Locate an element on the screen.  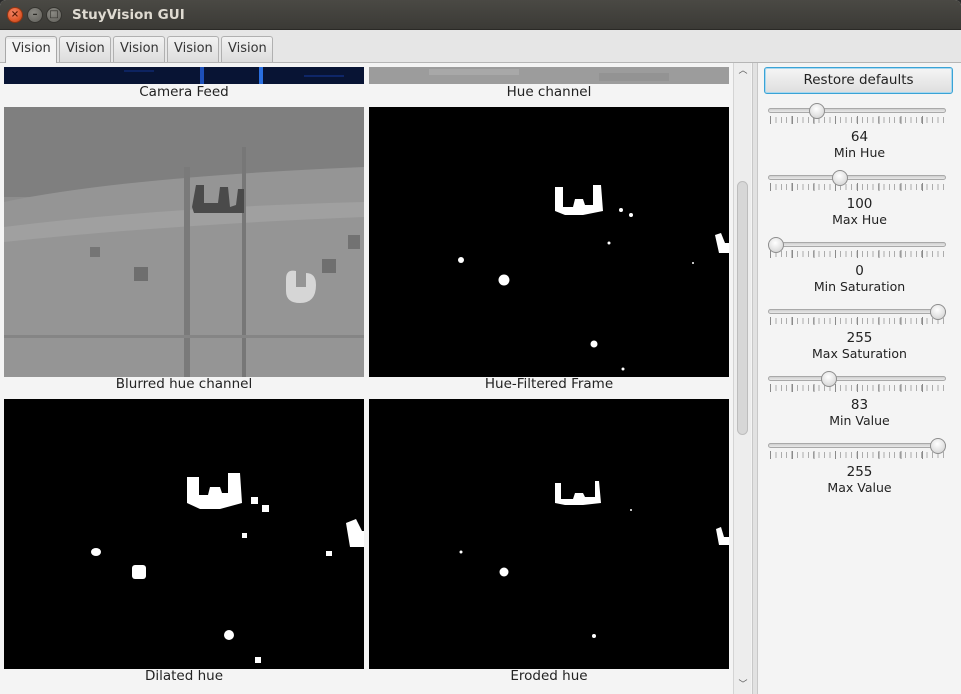
close-window-button: × is located at coordinates (15, 15).